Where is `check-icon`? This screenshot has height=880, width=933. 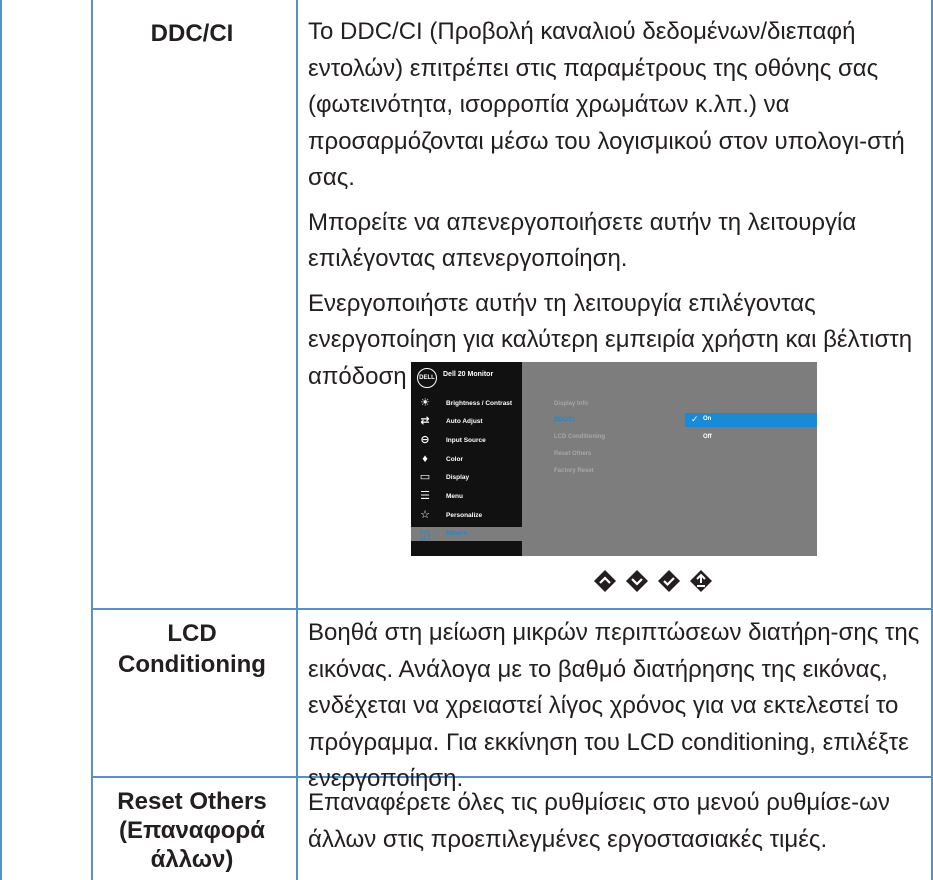
check-icon is located at coordinates (669, 581).